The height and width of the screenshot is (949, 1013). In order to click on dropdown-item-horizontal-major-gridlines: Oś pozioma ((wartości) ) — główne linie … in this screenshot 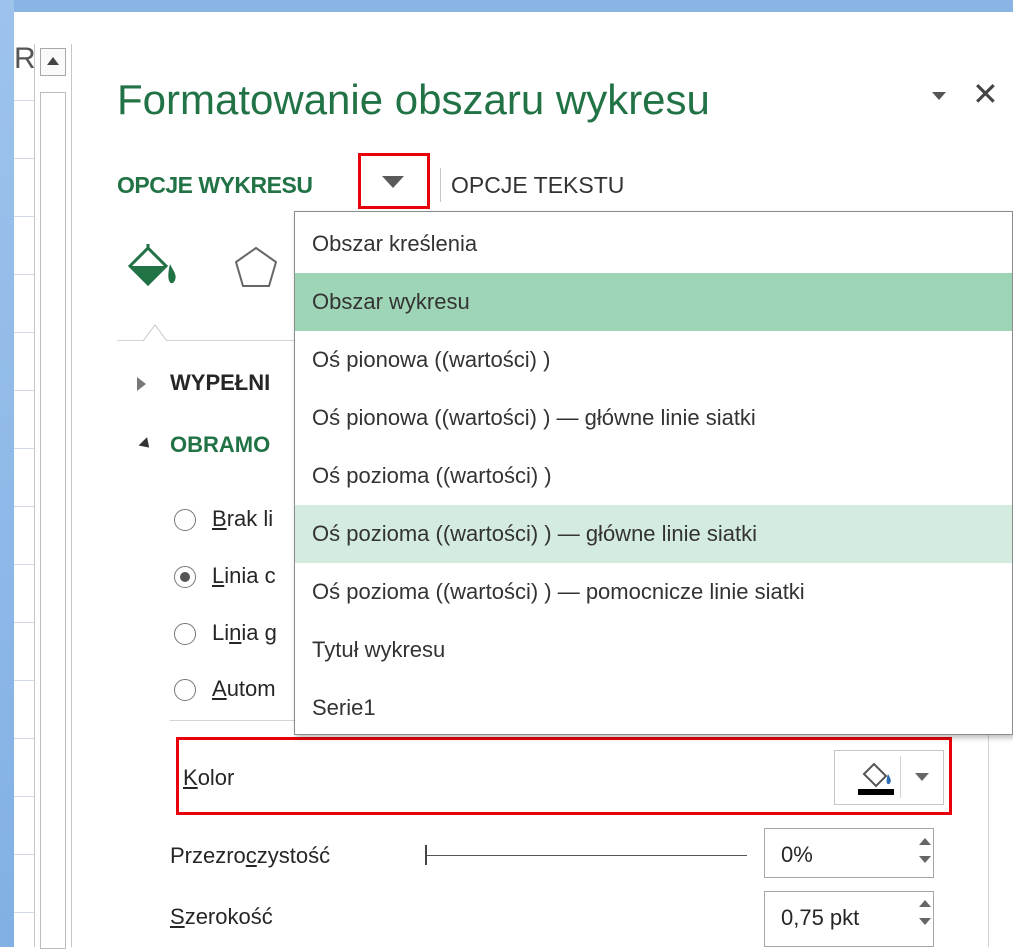, I will do `click(653, 534)`.